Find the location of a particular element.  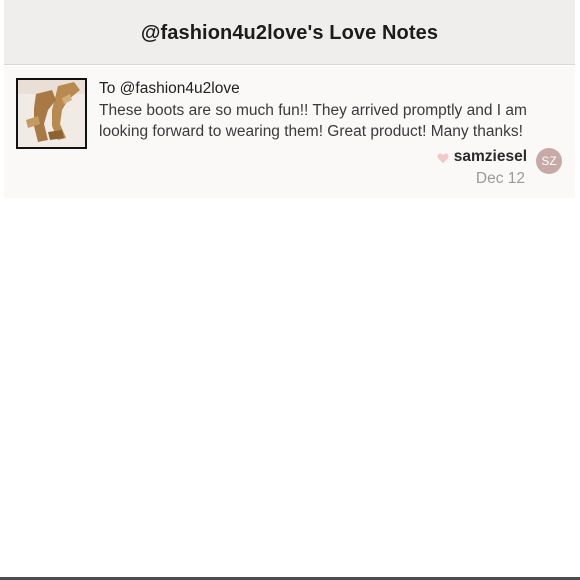

page-header: @fashion4u2love's Love Notes is located at coordinates (289, 32).